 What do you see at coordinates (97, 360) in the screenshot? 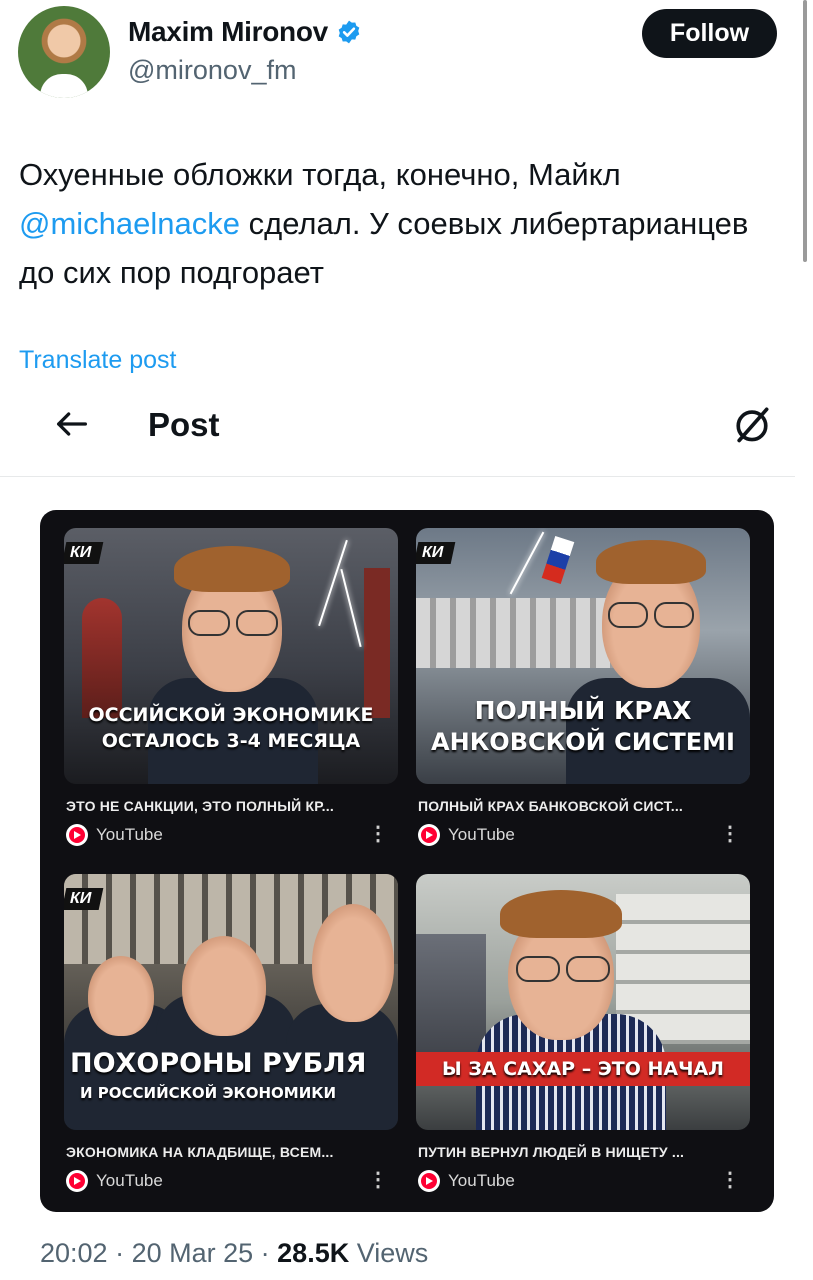
I see `translate-post-link: Translate post` at bounding box center [97, 360].